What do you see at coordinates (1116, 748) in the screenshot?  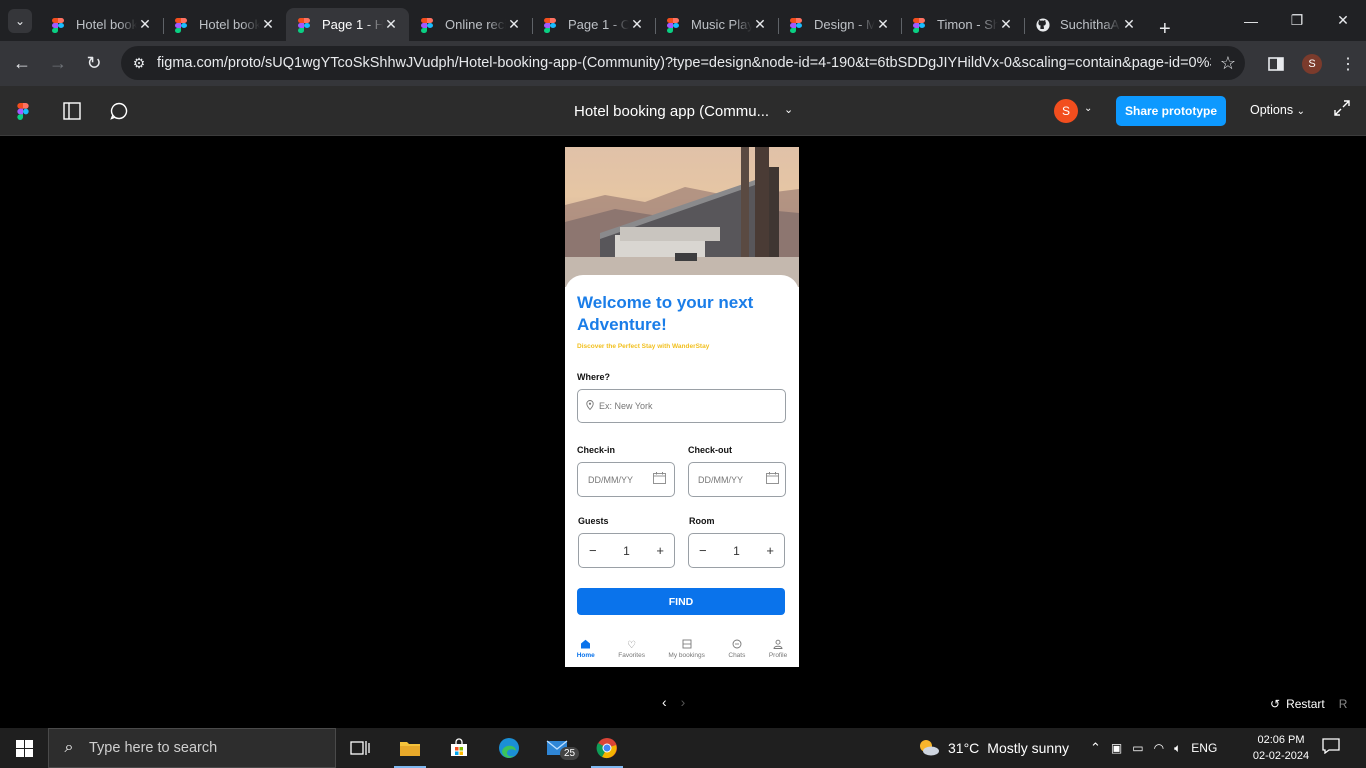 I see `meet-now-icon: ▣` at bounding box center [1116, 748].